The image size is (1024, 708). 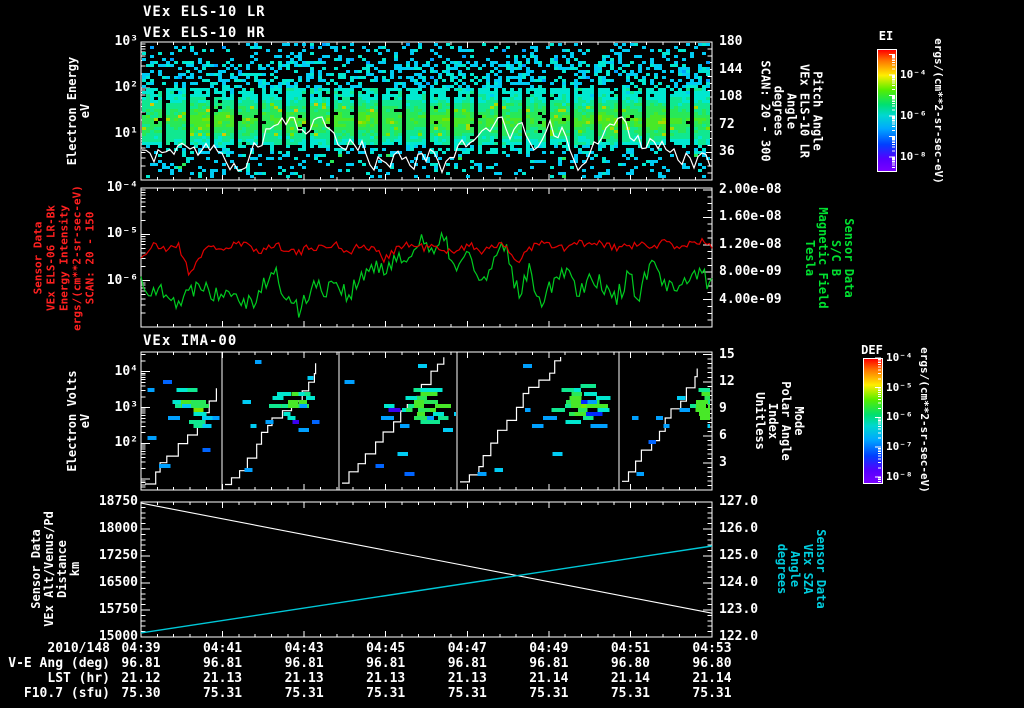 What do you see at coordinates (141, 693) in the screenshot?
I see `tick-label: 75.30` at bounding box center [141, 693].